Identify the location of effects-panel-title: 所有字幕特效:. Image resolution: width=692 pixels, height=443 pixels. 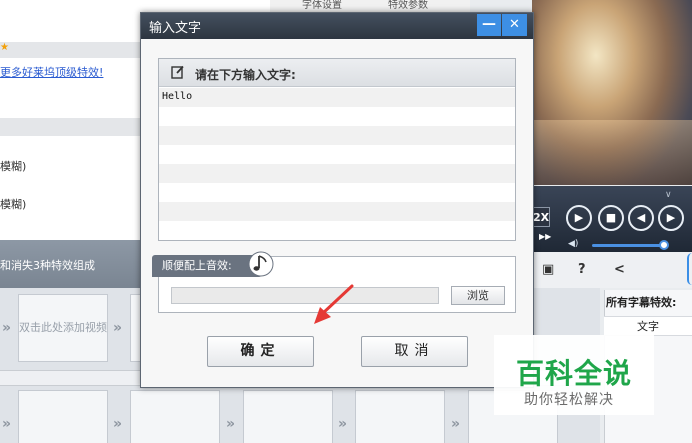
(641, 302).